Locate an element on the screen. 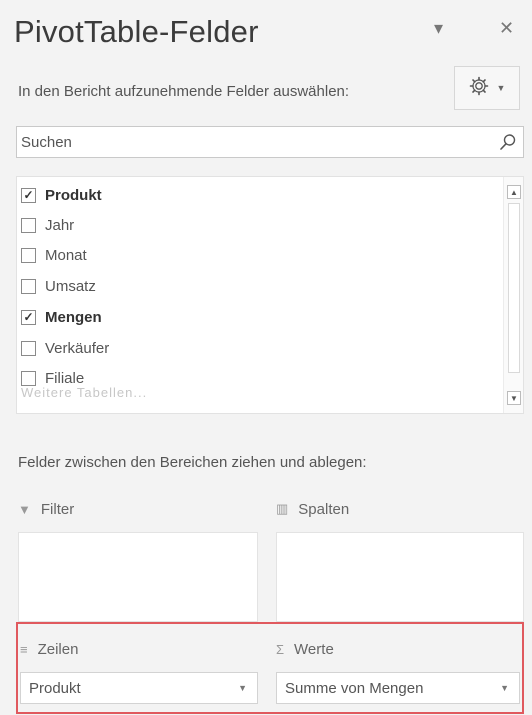 The image size is (532, 715). field-item-mengen: ✓ Mengen is located at coordinates (61, 317).